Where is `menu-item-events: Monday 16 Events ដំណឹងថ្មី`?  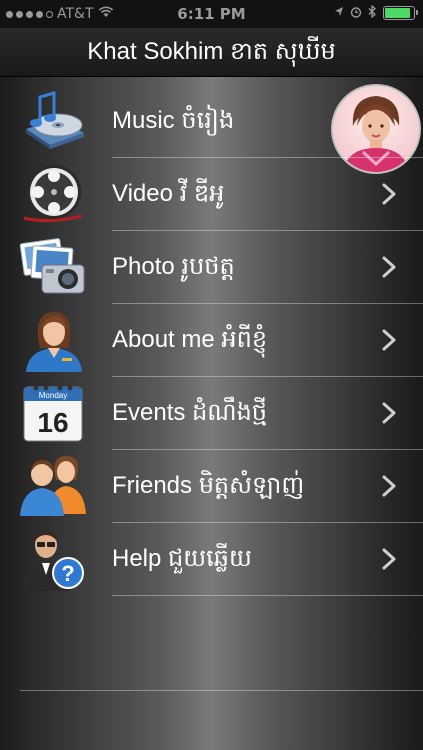 menu-item-events: Monday 16 Events ដំណឹងថ្មី is located at coordinates (223, 412).